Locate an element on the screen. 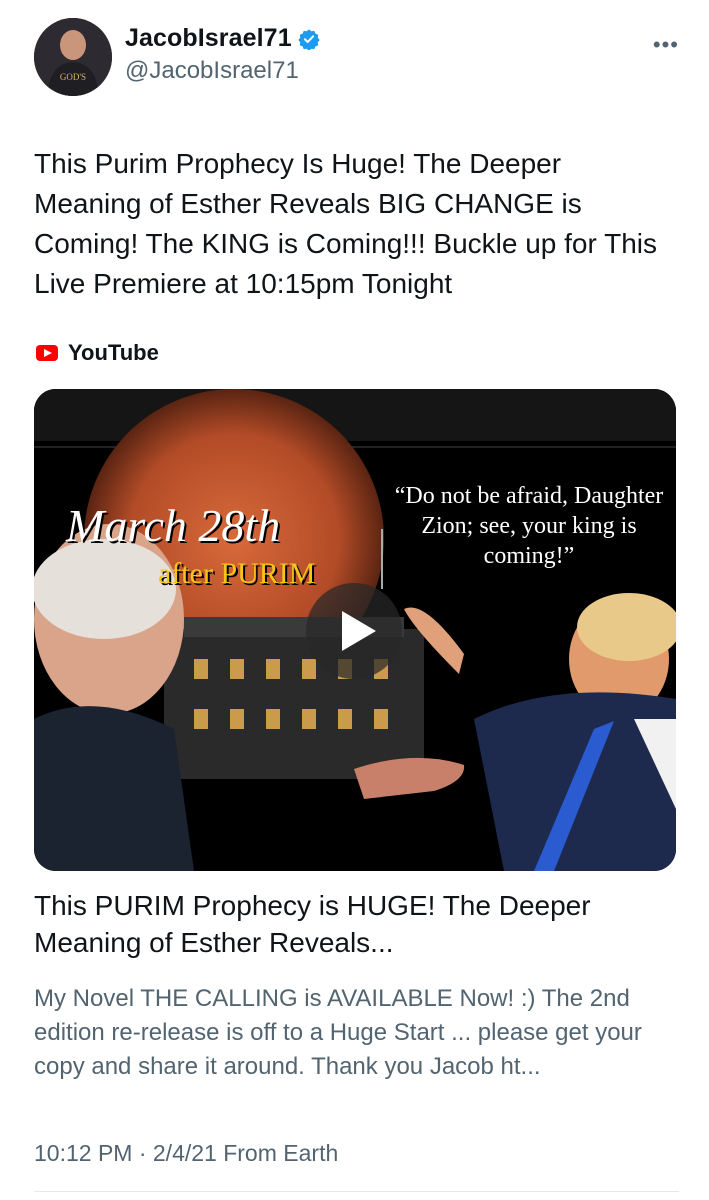  thumbnail-title-line1: March 28th is located at coordinates (173, 525).